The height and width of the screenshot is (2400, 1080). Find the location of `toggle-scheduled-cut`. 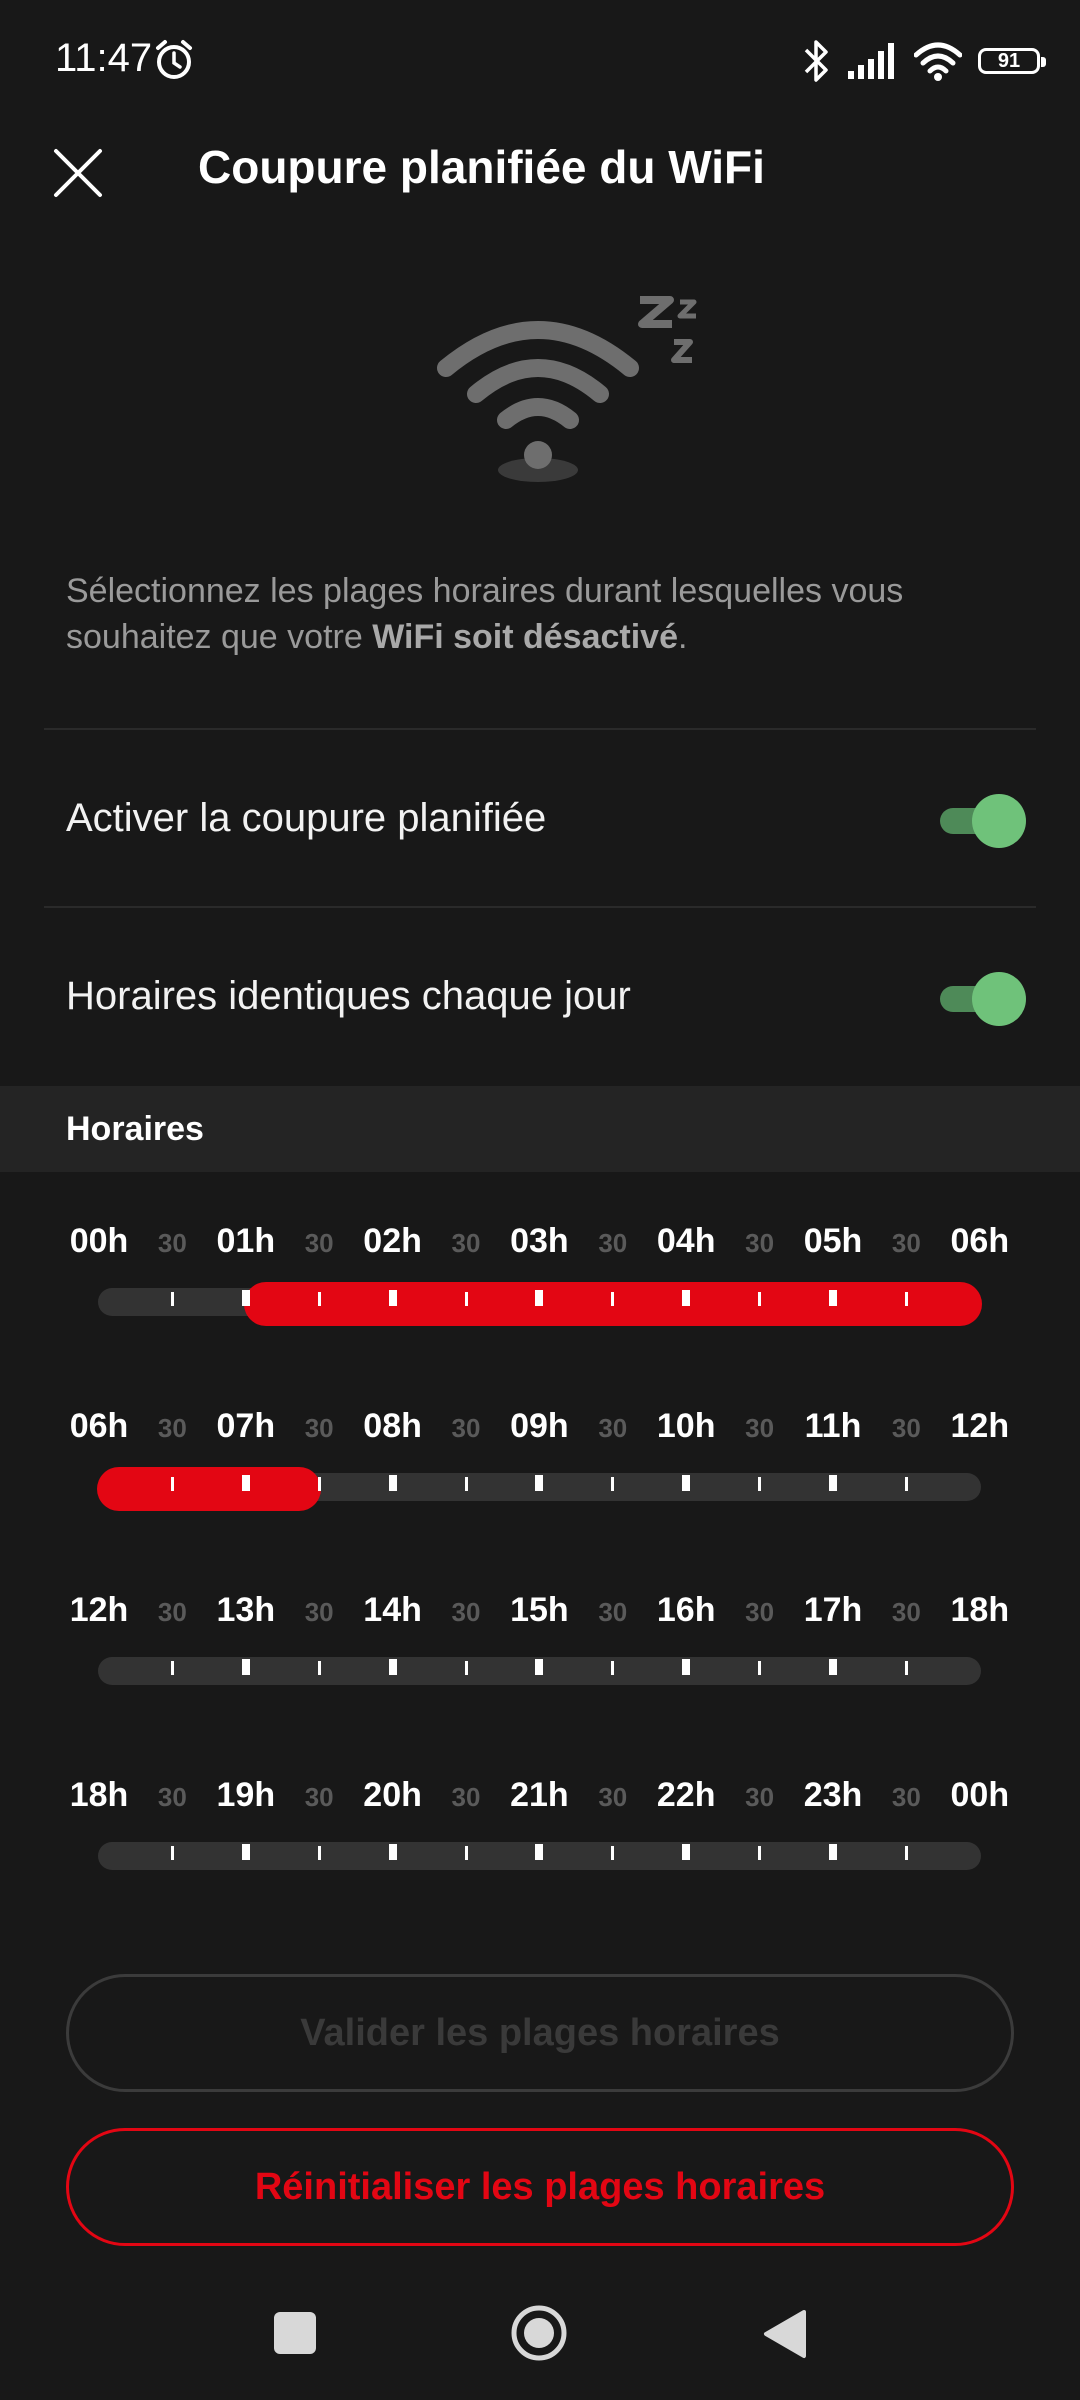

toggle-scheduled-cut is located at coordinates (981, 820).